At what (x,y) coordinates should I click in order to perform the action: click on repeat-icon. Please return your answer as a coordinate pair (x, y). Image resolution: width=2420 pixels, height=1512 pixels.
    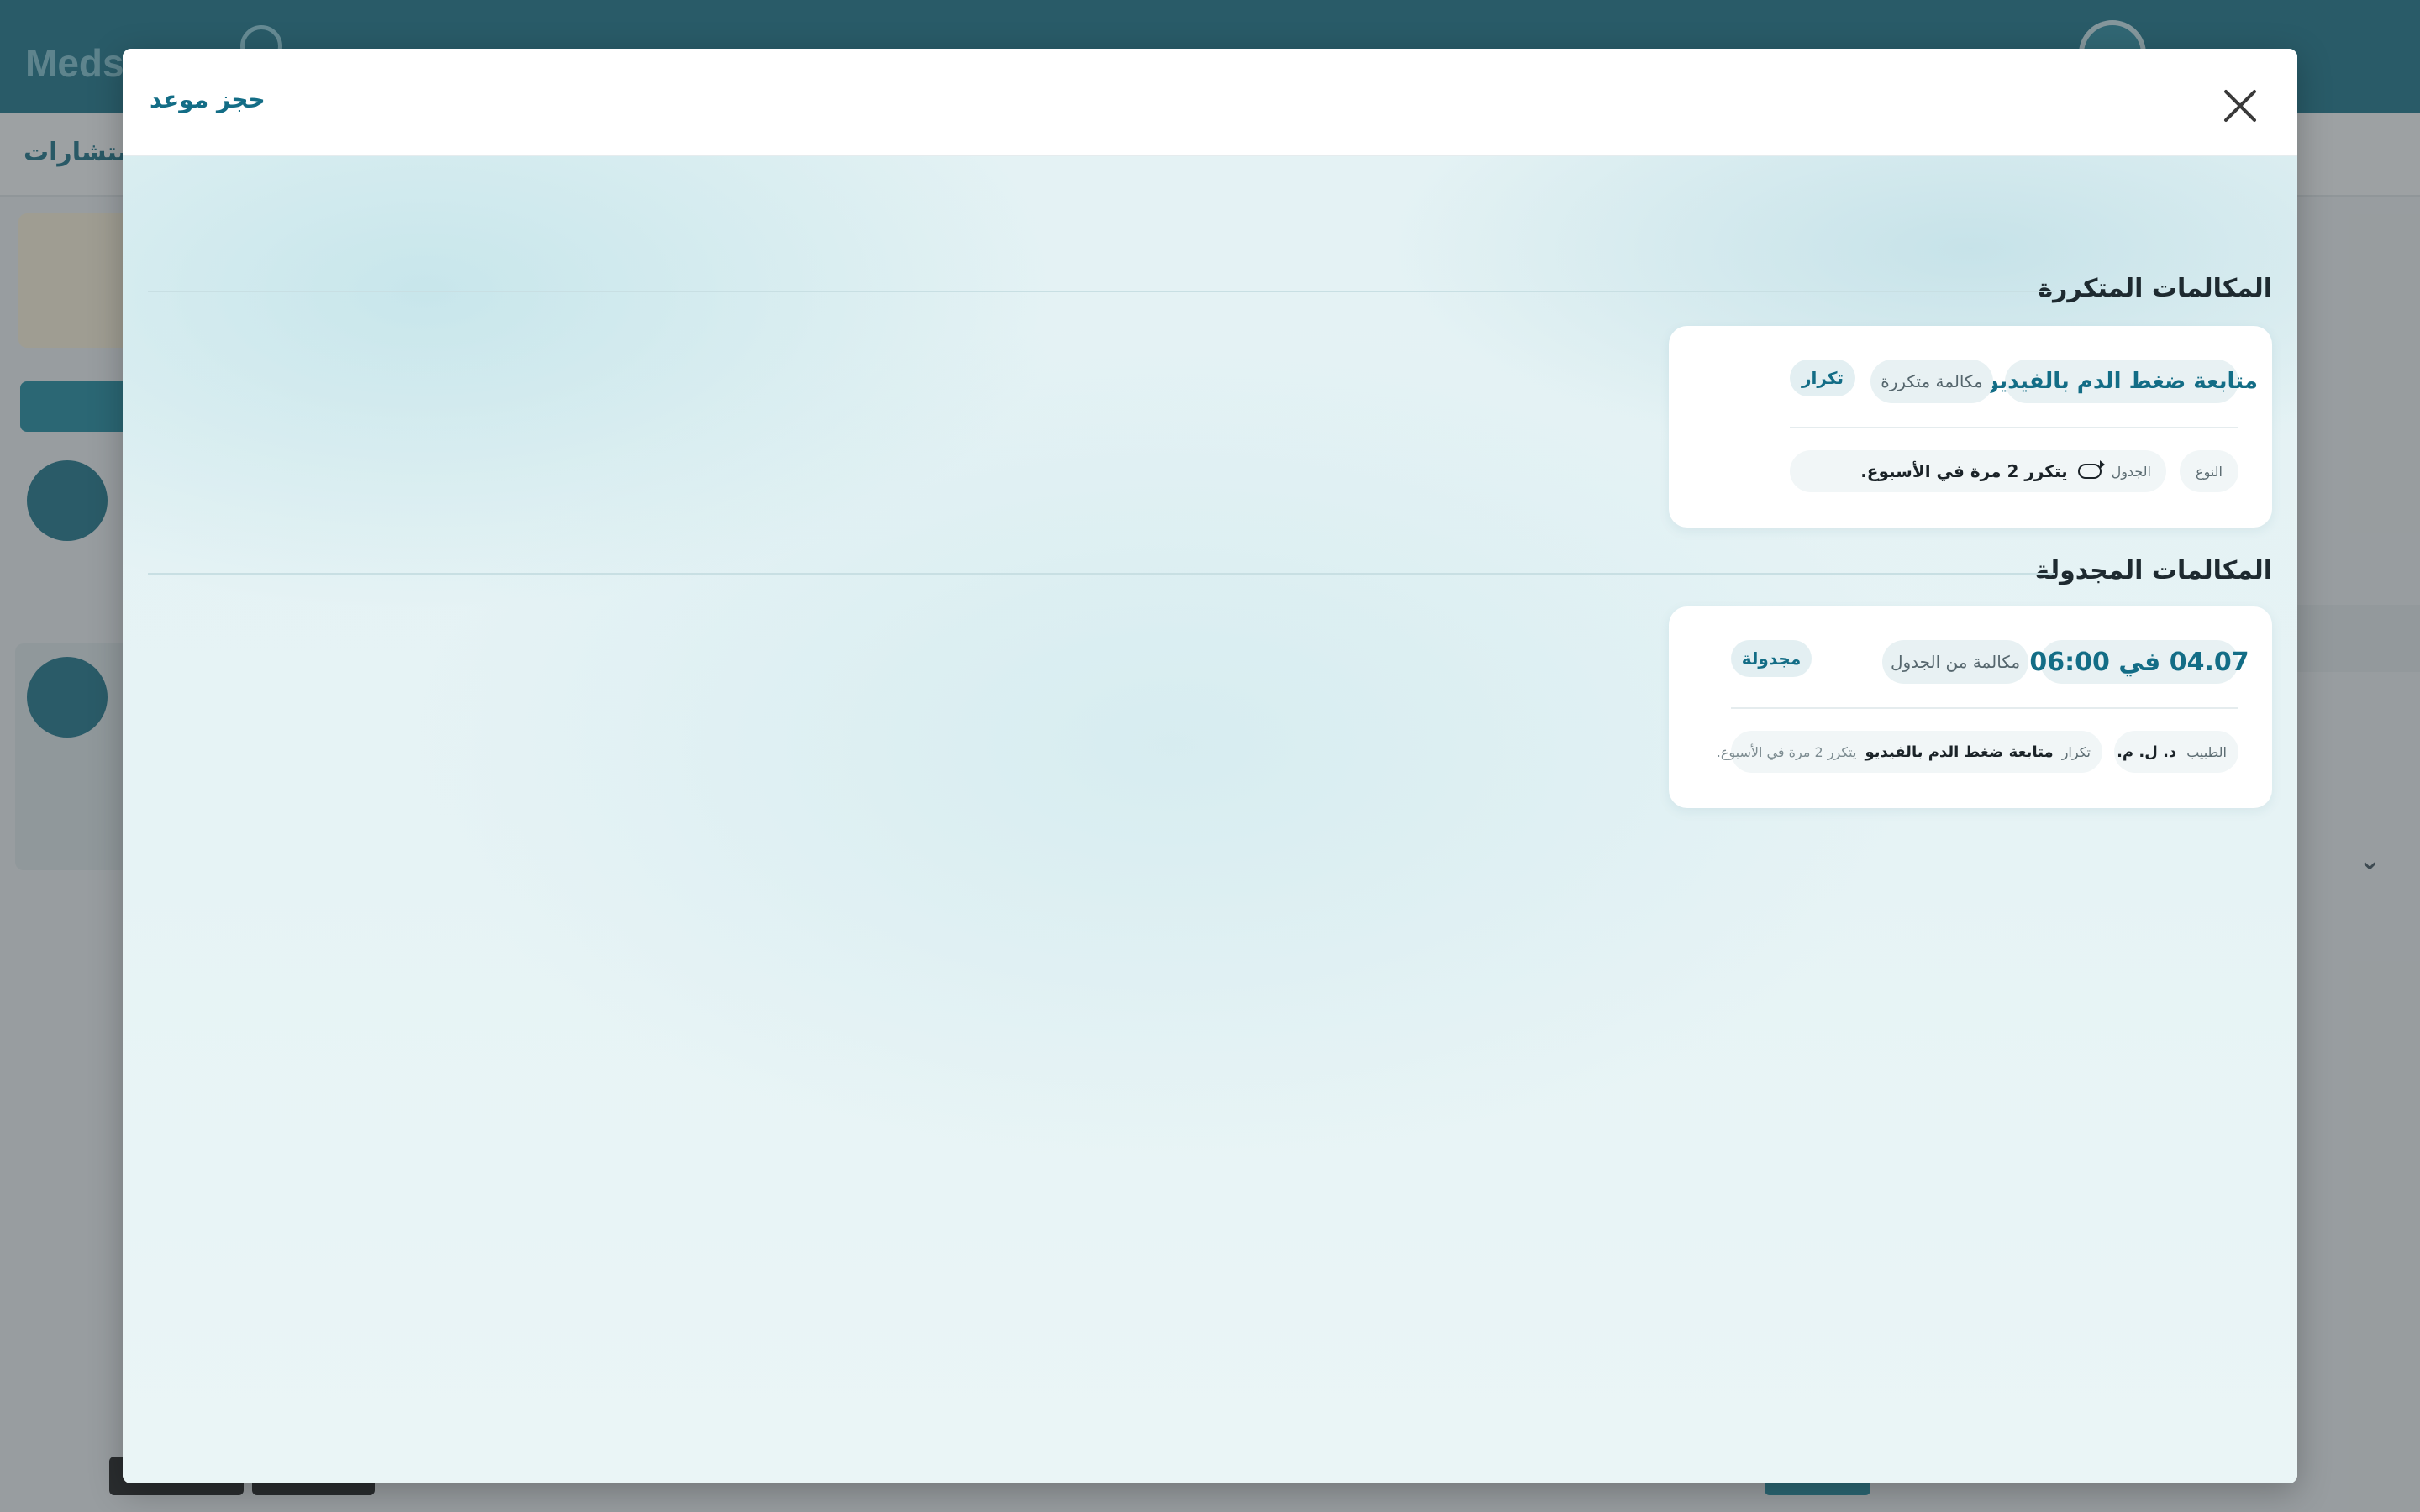
    Looking at the image, I should click on (2091, 469).